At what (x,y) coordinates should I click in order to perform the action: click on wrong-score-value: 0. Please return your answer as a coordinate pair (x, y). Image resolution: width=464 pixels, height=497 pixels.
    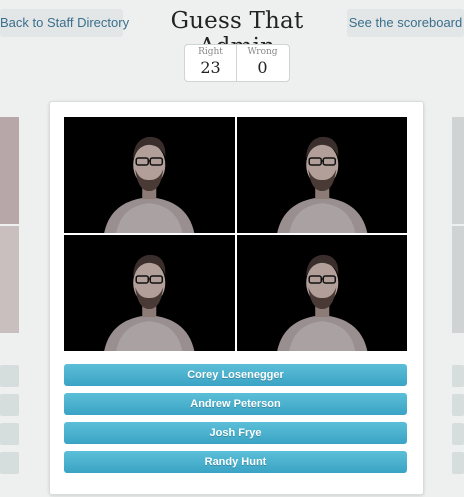
    Looking at the image, I should click on (262, 67).